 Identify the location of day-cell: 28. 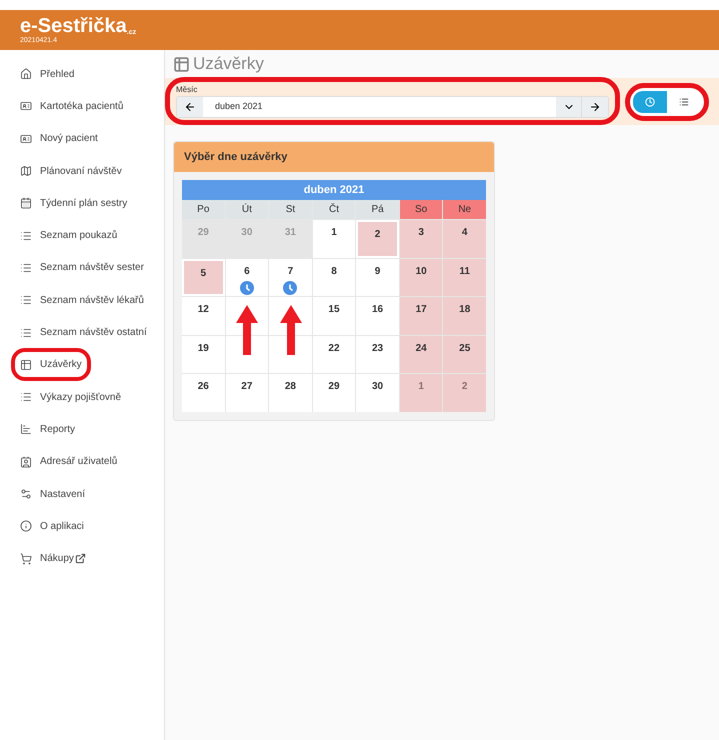
(290, 393).